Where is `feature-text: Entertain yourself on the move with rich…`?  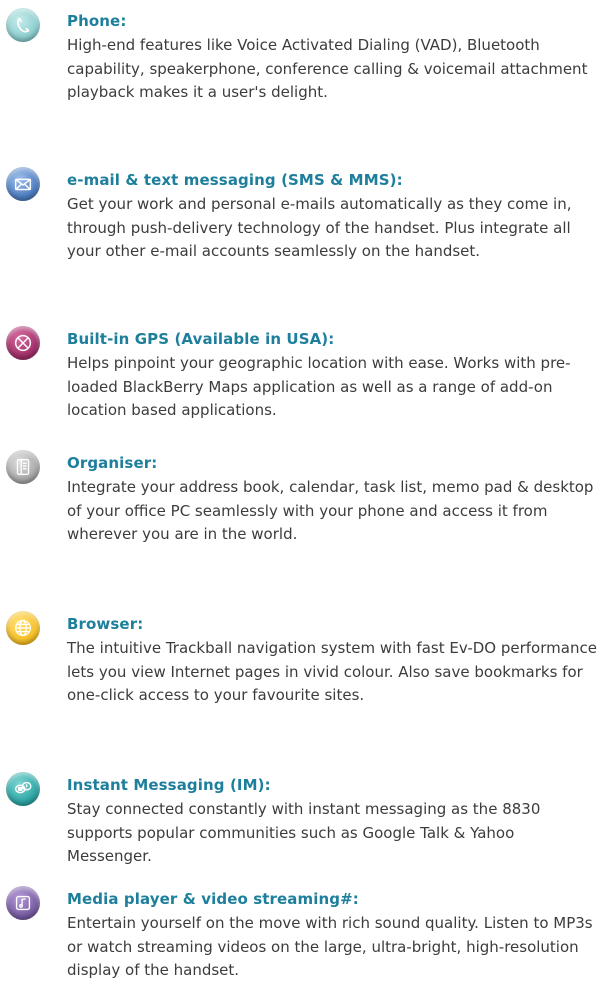
feature-text: Entertain yourself on the move with rich… is located at coordinates (330, 946).